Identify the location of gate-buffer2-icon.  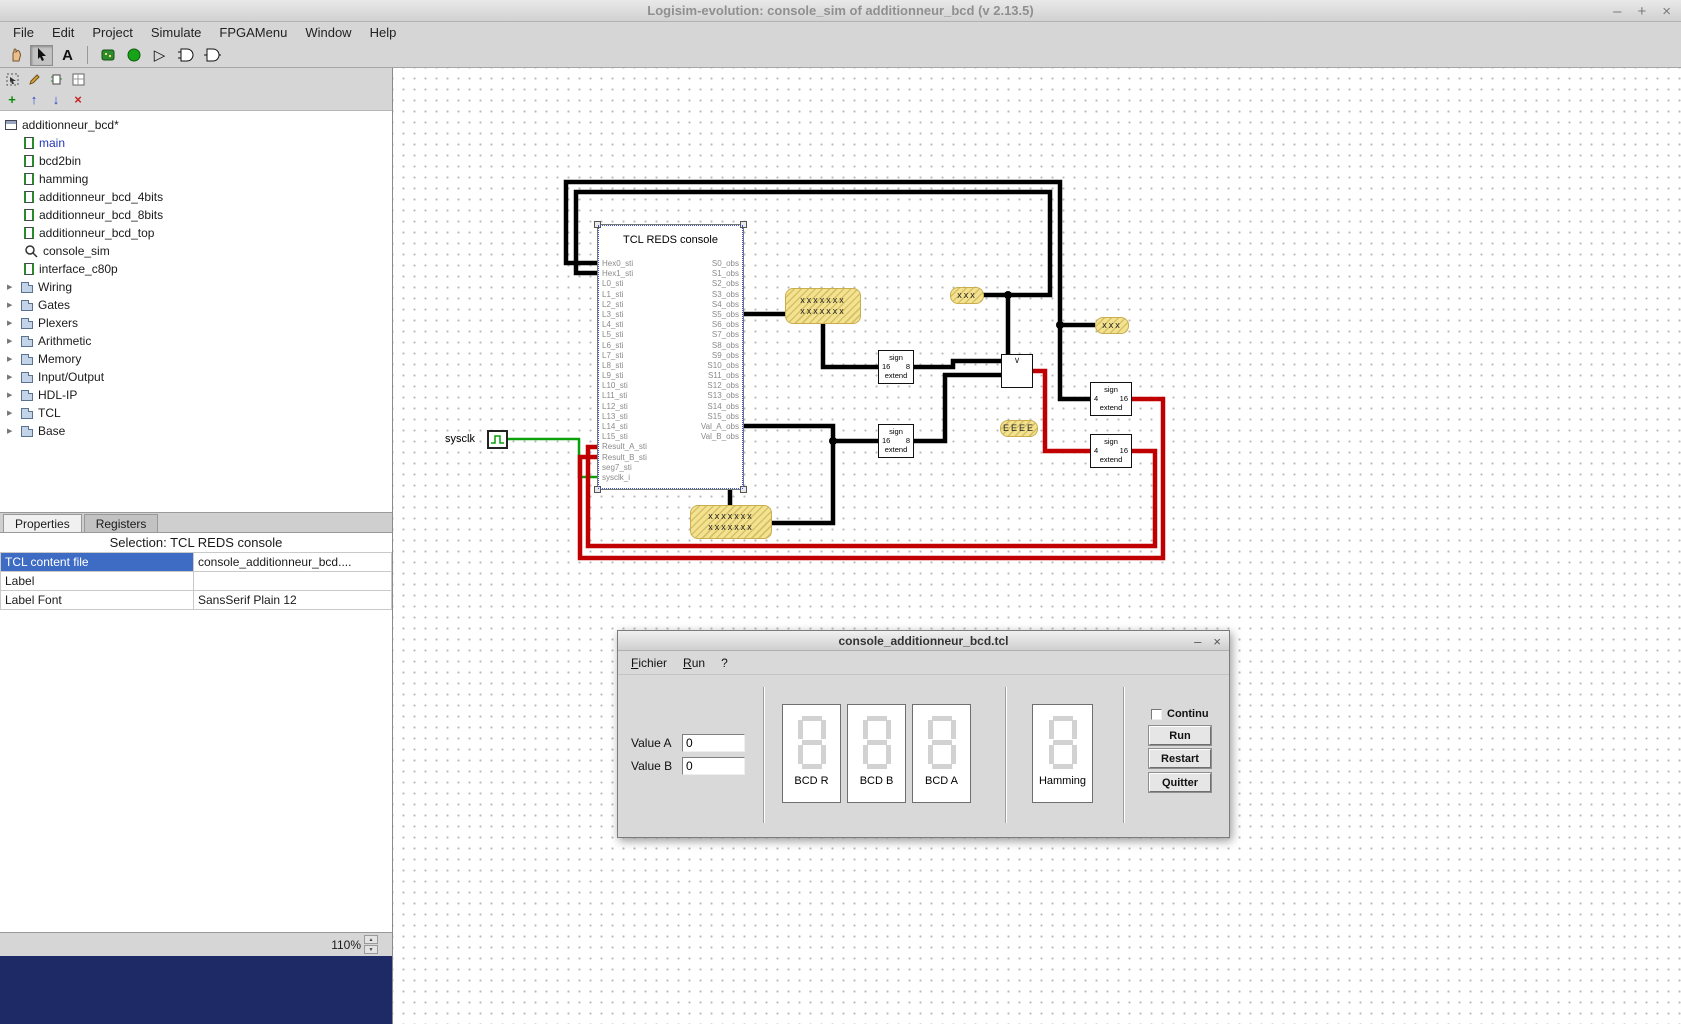
(211, 55).